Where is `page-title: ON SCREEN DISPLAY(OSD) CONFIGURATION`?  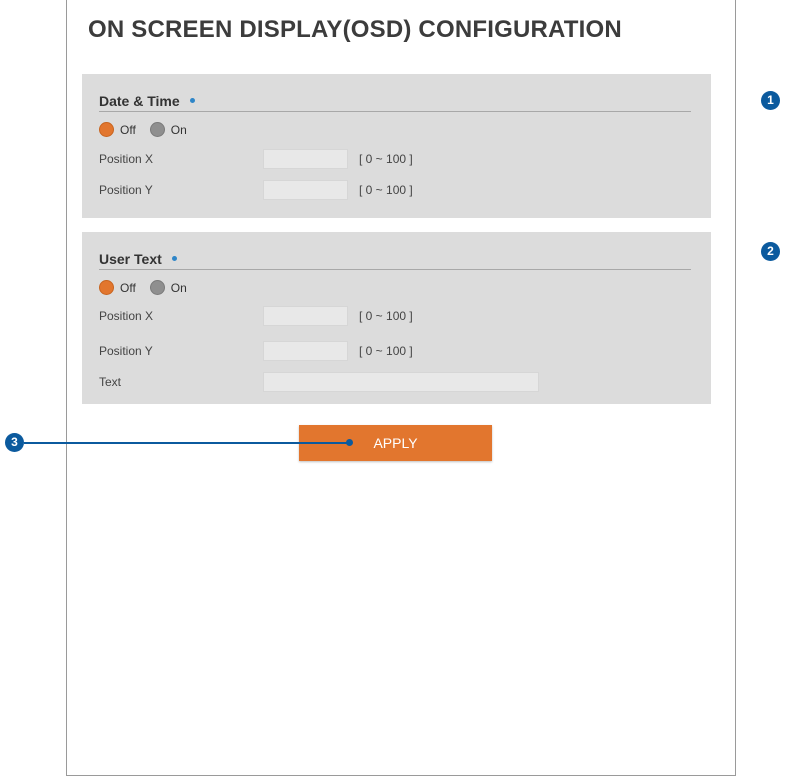 page-title: ON SCREEN DISPLAY(OSD) CONFIGURATION is located at coordinates (355, 29).